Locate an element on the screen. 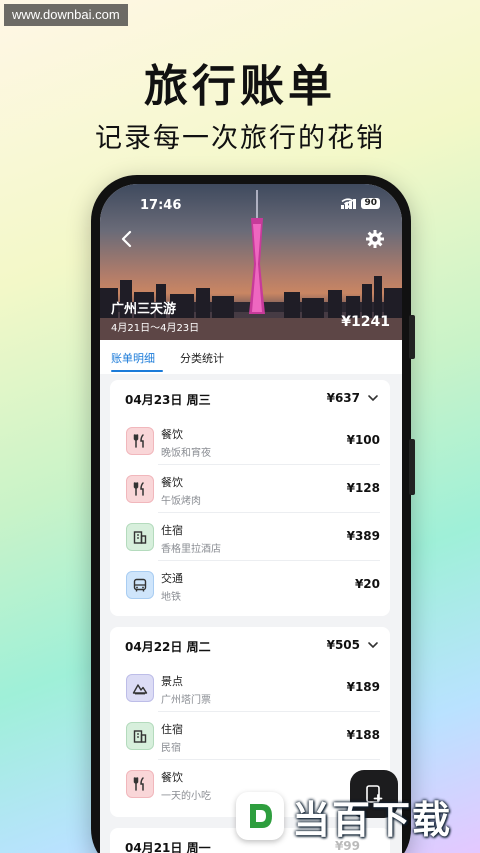 This screenshot has width=480, height=853. status-time: 17:46 is located at coordinates (161, 205).